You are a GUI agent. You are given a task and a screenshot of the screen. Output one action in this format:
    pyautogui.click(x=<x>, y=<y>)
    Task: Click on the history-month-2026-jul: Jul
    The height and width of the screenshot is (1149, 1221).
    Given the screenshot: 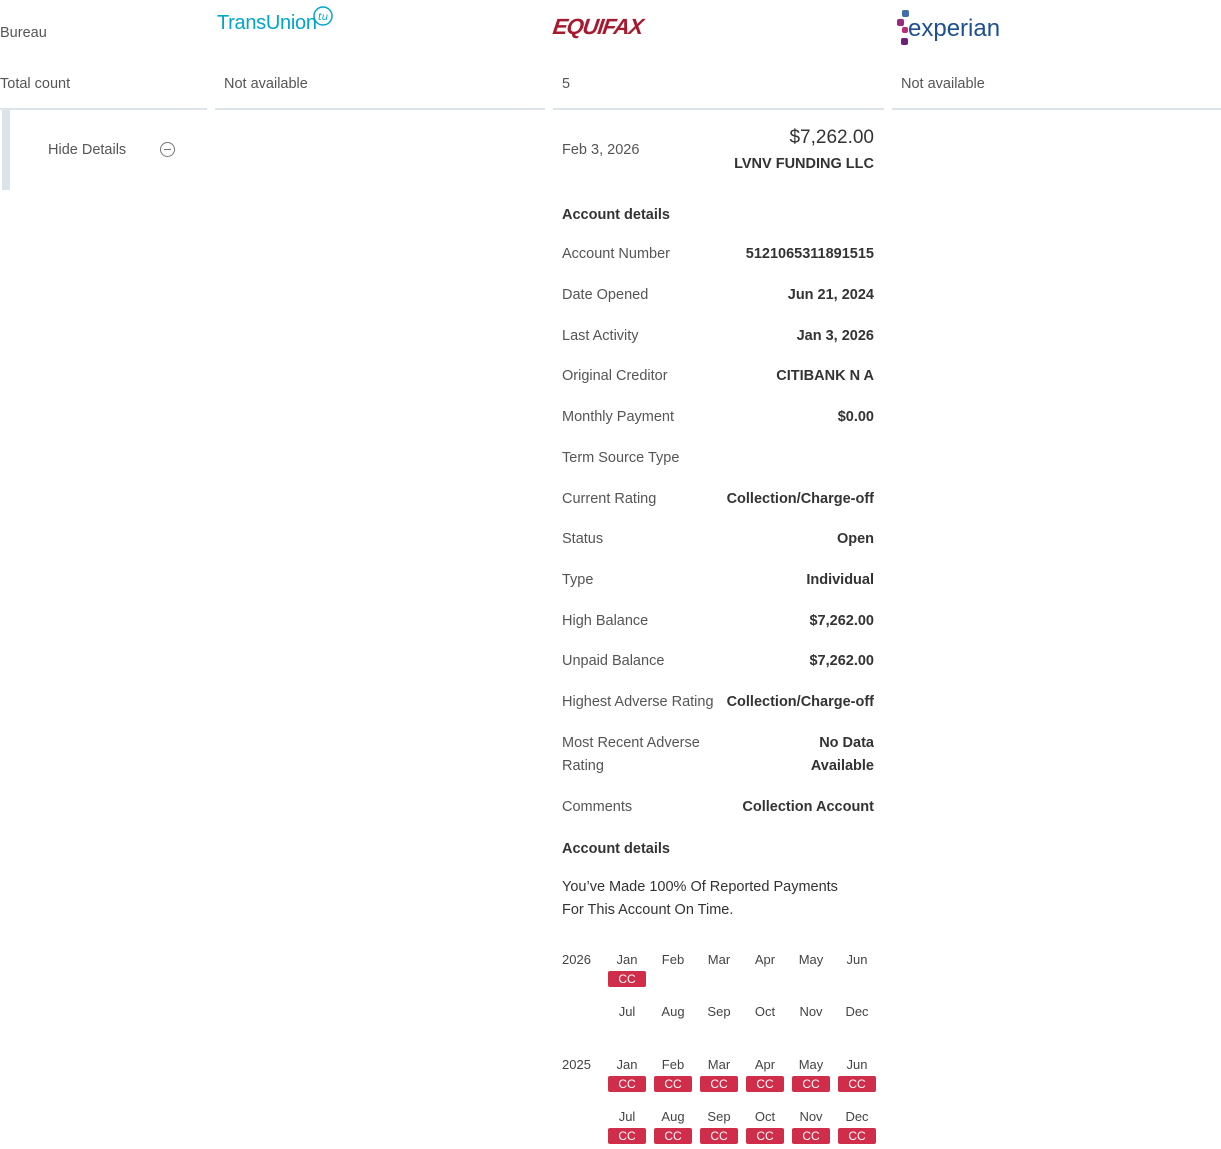 What is the action you would take?
    pyautogui.click(x=627, y=1011)
    